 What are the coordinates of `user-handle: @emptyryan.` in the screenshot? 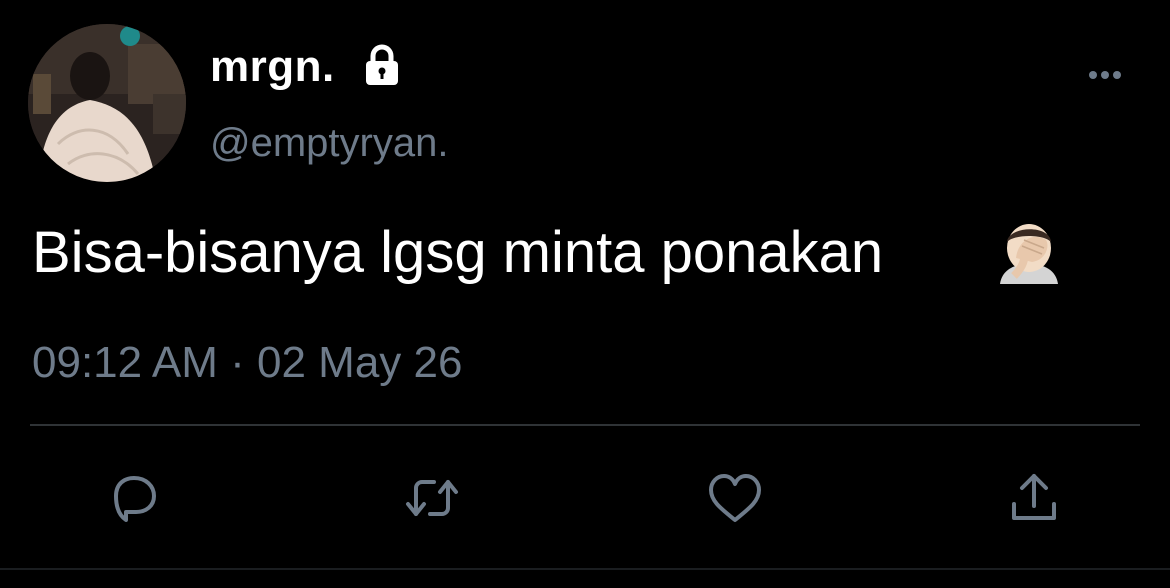 It's located at (329, 143).